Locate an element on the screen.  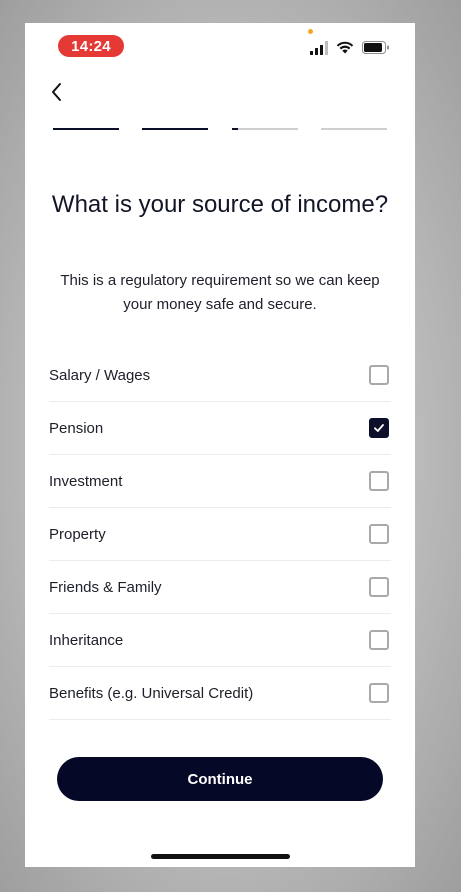
checkmark-icon is located at coordinates (379, 428).